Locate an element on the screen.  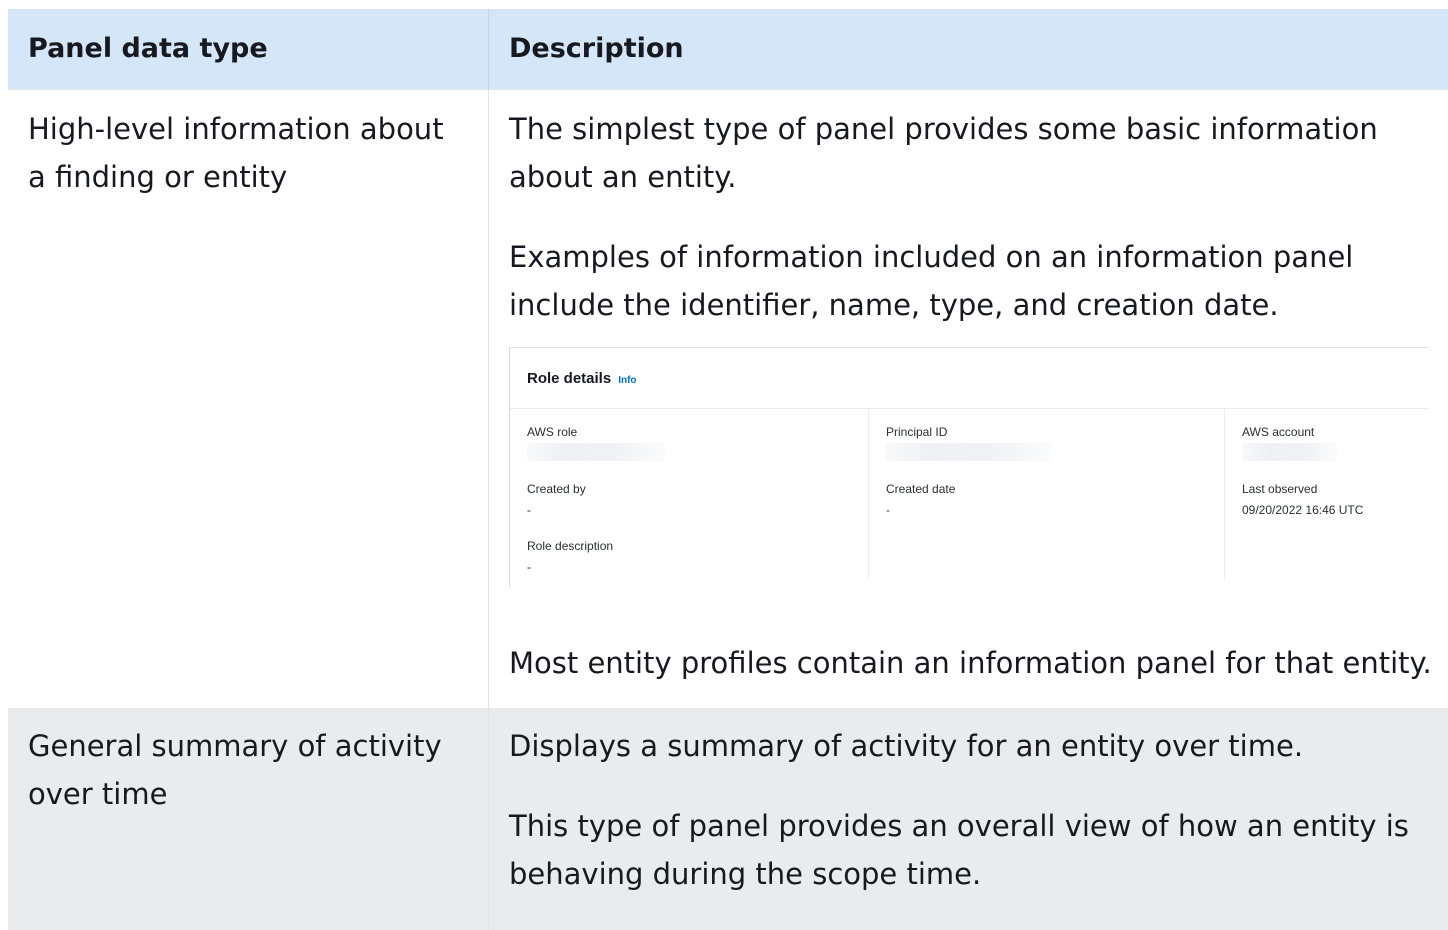
panel-column-2: Principal ID Created date - is located at coordinates (1055, 494).